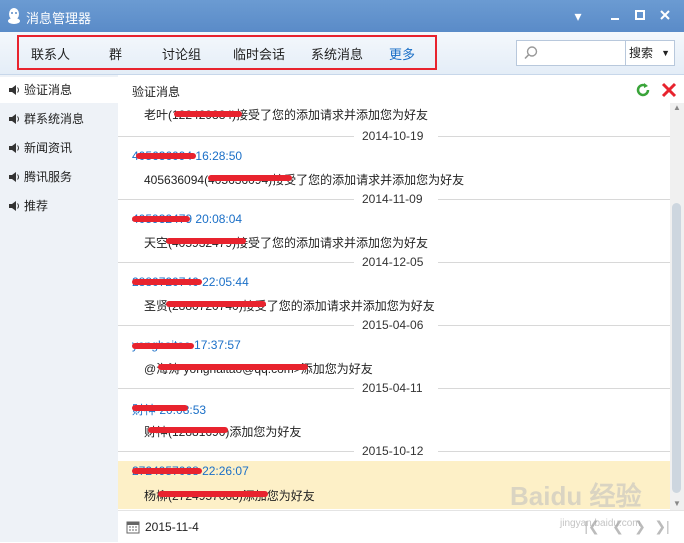 This screenshot has width=684, height=543. What do you see at coordinates (337, 53) in the screenshot?
I see `tab-system-messages: 系统消息` at bounding box center [337, 53].